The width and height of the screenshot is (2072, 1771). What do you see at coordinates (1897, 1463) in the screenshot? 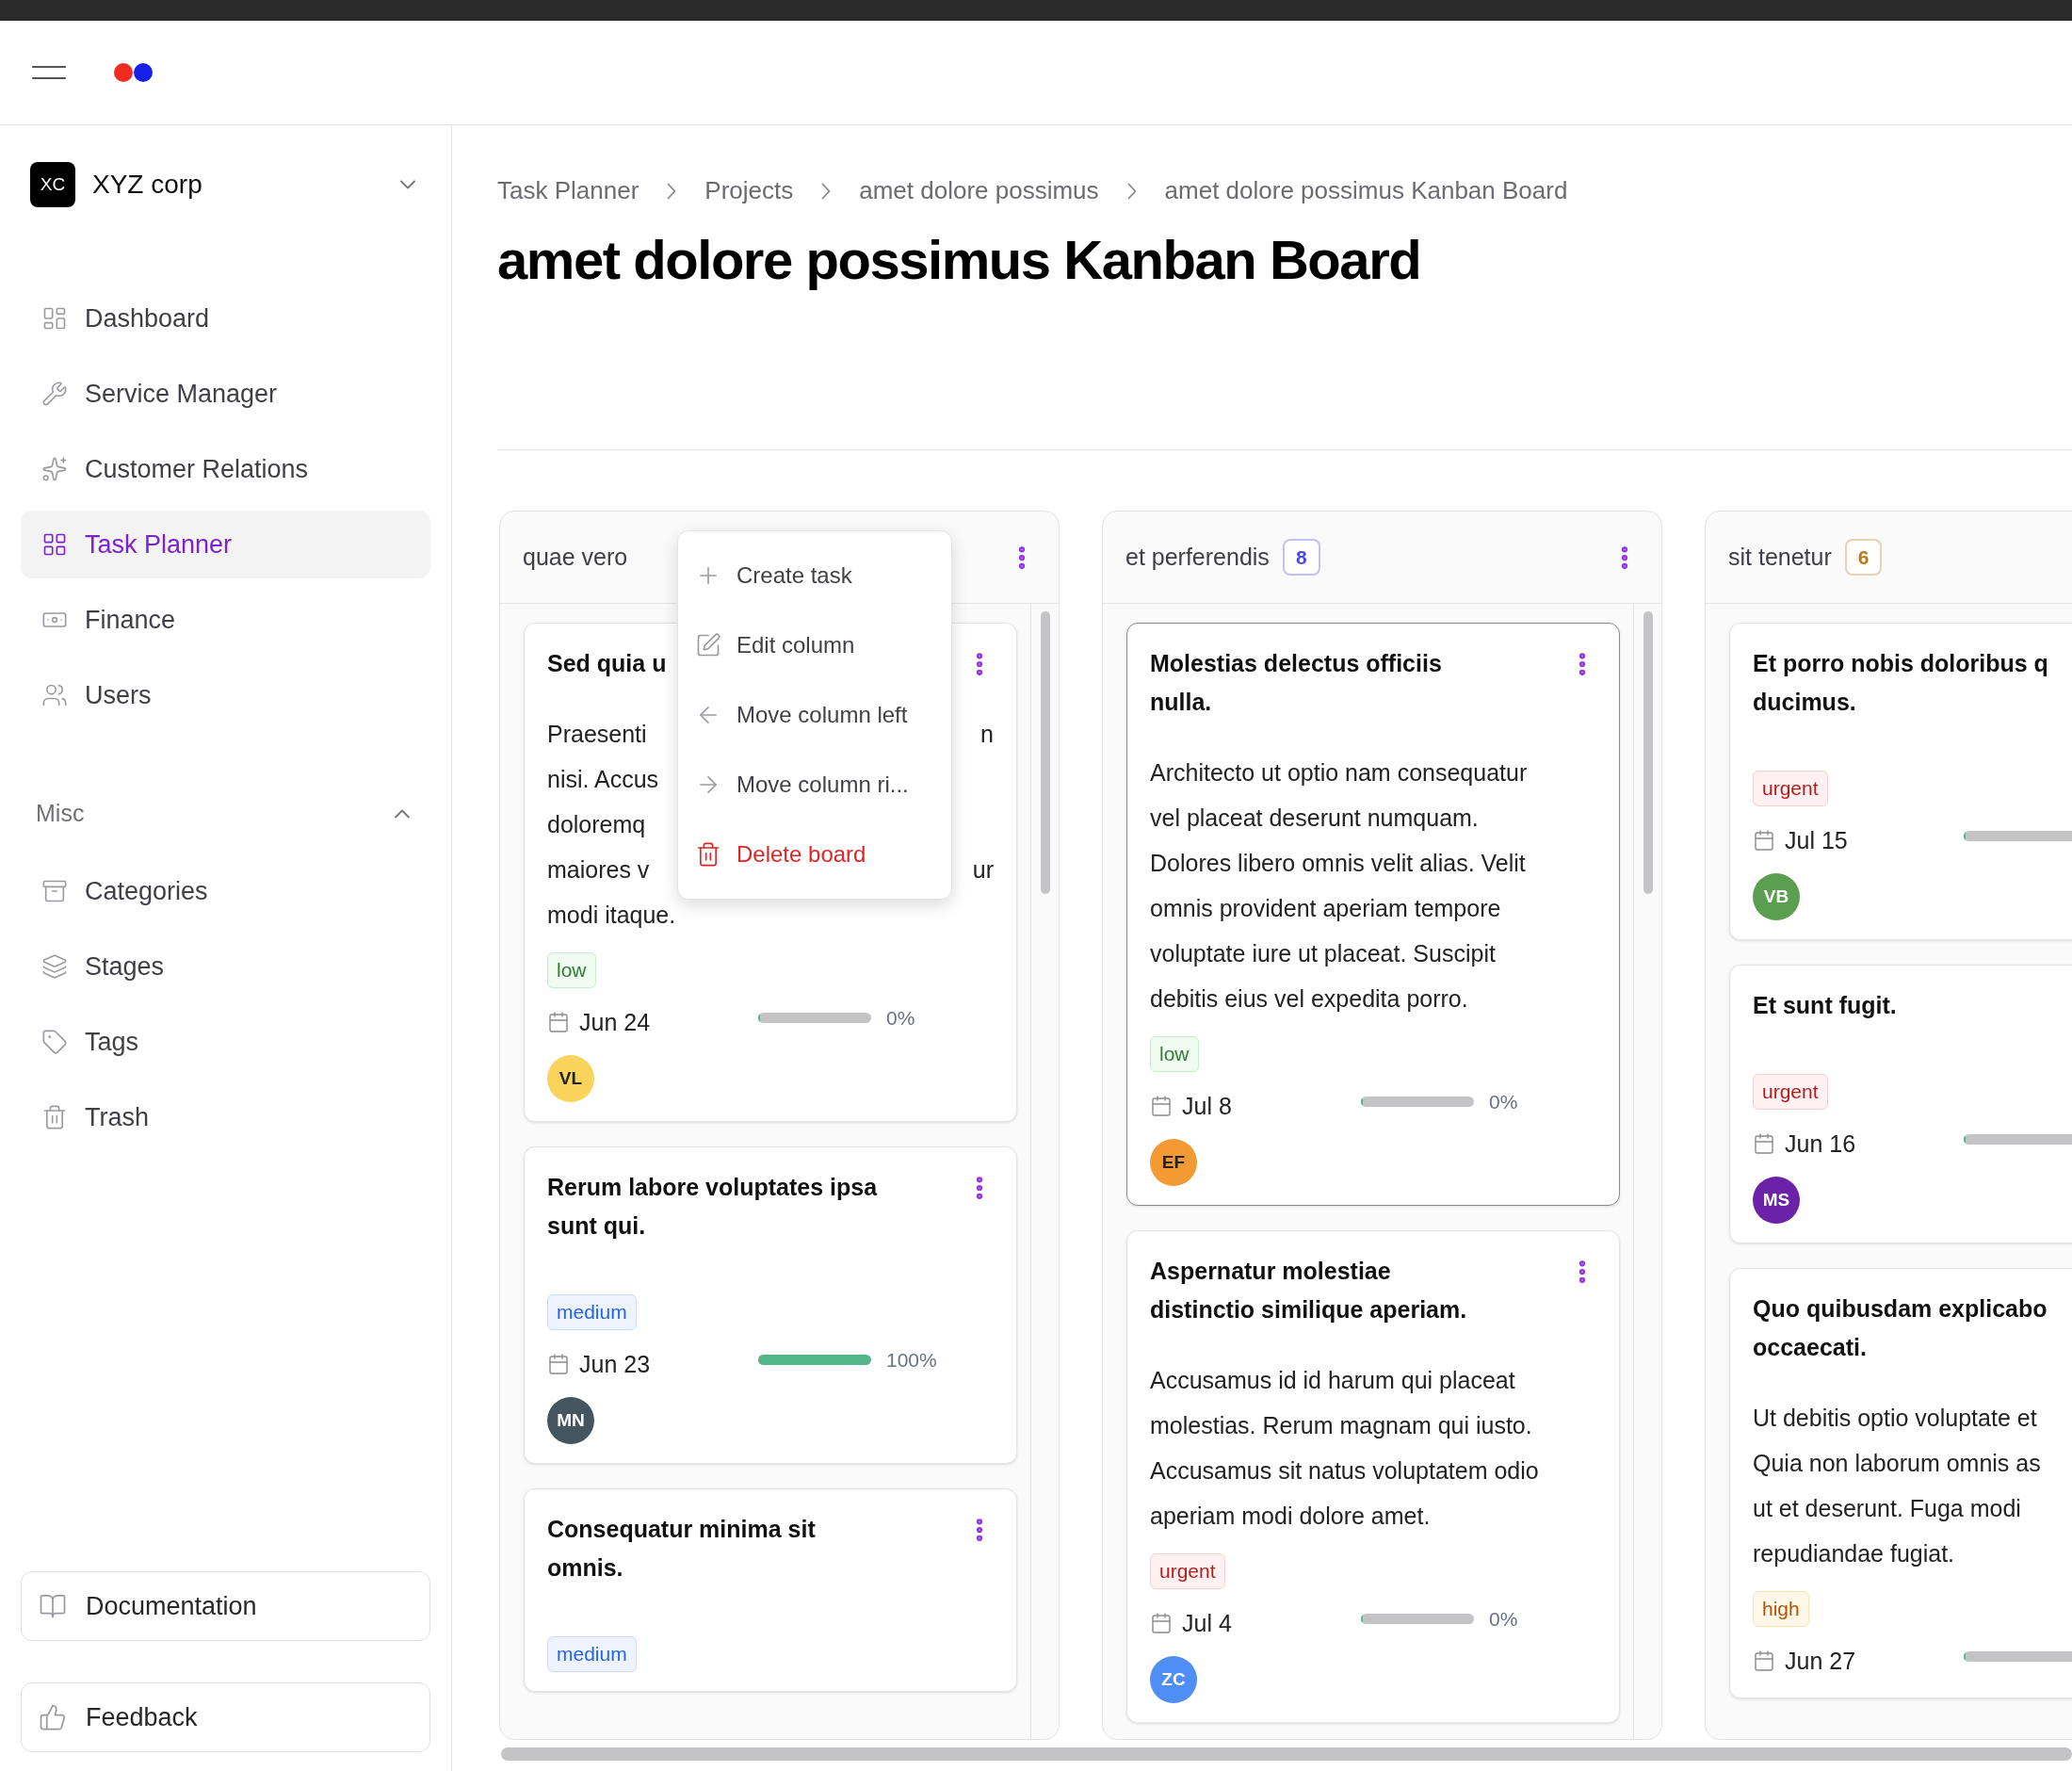
I see `task-description: Quia non laborum omnis as` at bounding box center [1897, 1463].